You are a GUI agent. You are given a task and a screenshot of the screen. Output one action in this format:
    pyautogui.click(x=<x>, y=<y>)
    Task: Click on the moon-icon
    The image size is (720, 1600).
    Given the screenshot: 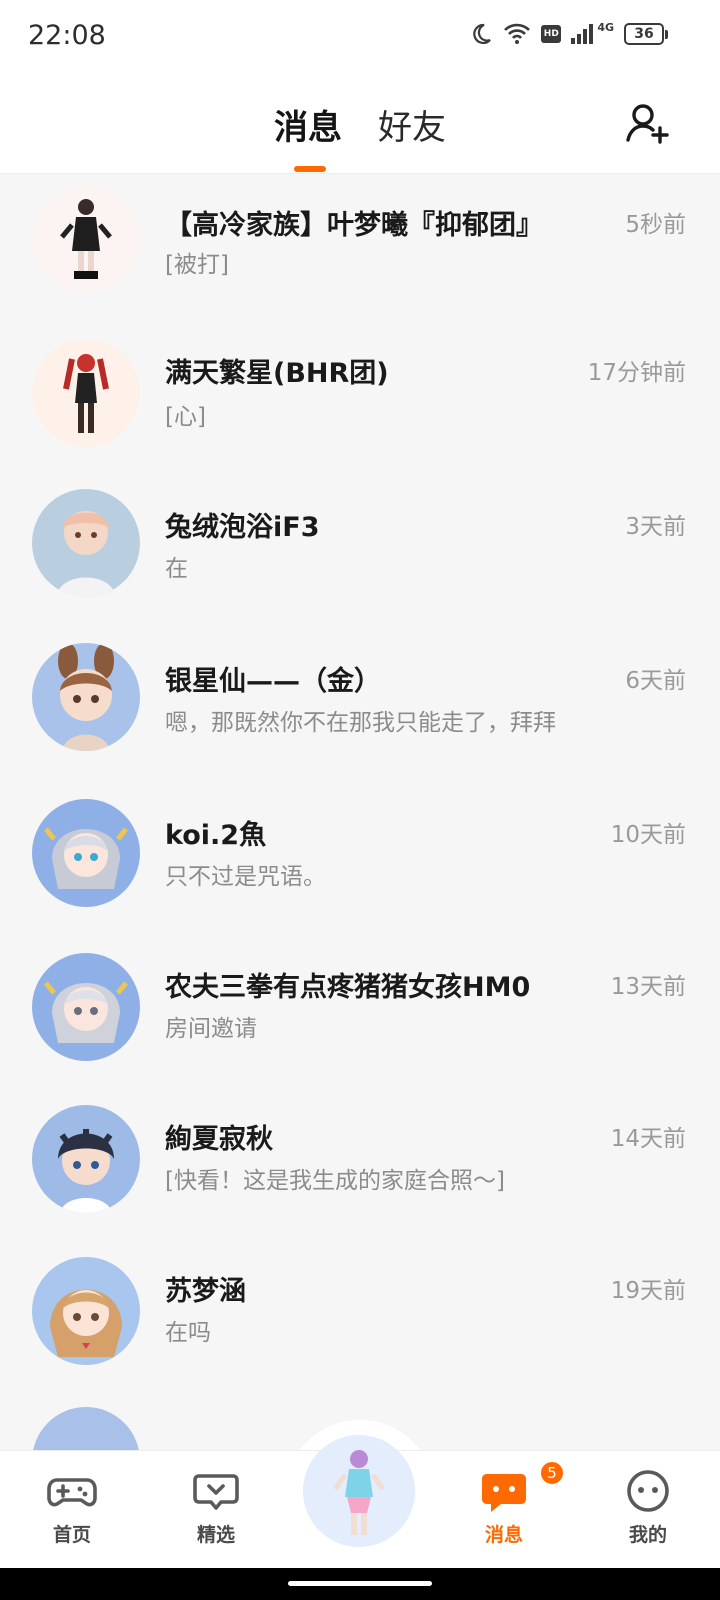 What is the action you would take?
    pyautogui.click(x=481, y=34)
    